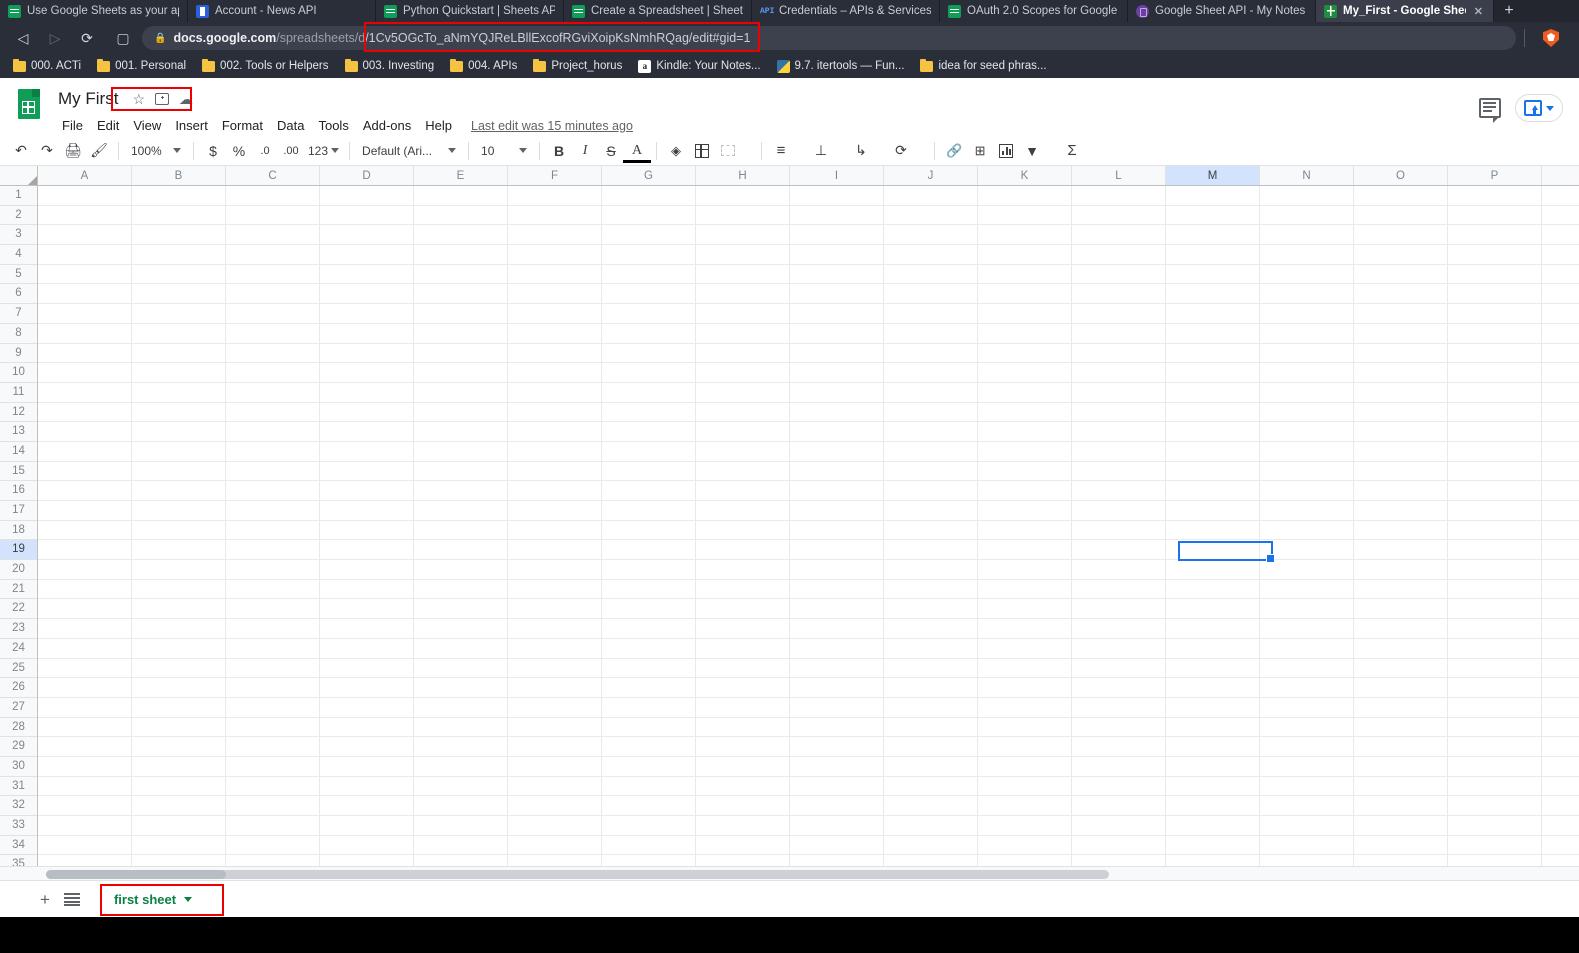 This screenshot has width=1579, height=953. What do you see at coordinates (461, 707) in the screenshot?
I see `cell-E27` at bounding box center [461, 707].